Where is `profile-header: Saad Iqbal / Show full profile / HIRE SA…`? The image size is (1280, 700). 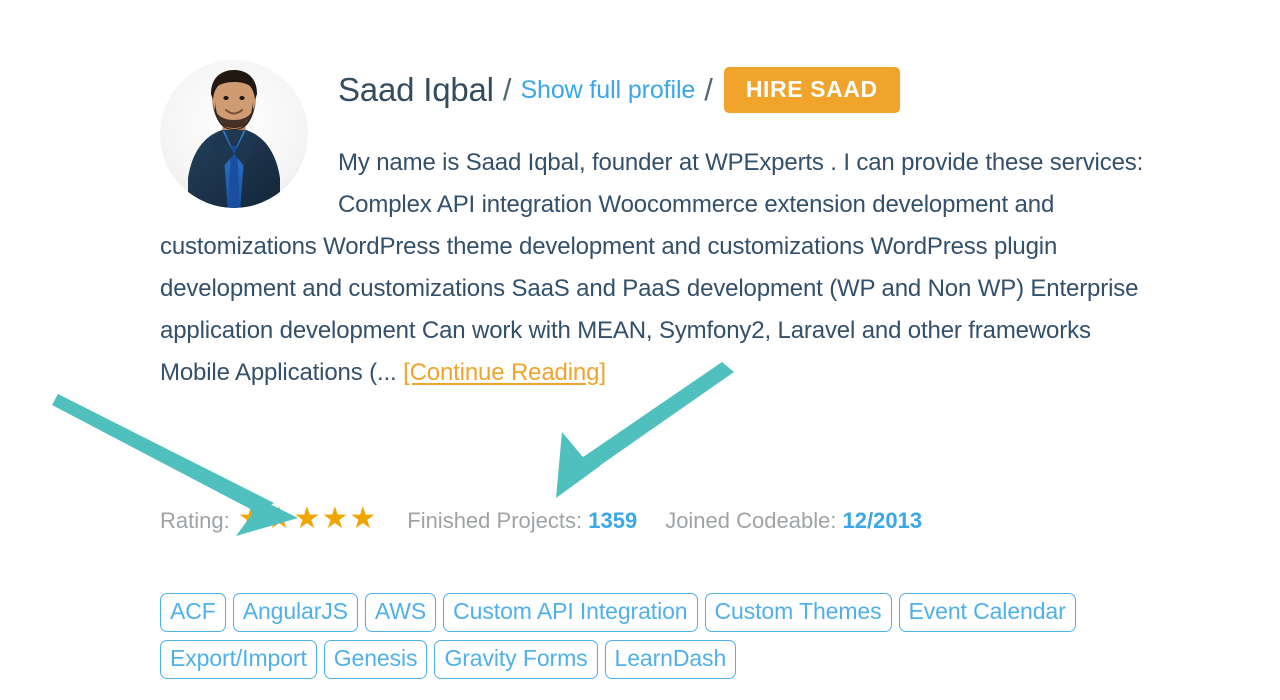 profile-header: Saad Iqbal / Show full profile / HIRE SA… is located at coordinates (744, 90).